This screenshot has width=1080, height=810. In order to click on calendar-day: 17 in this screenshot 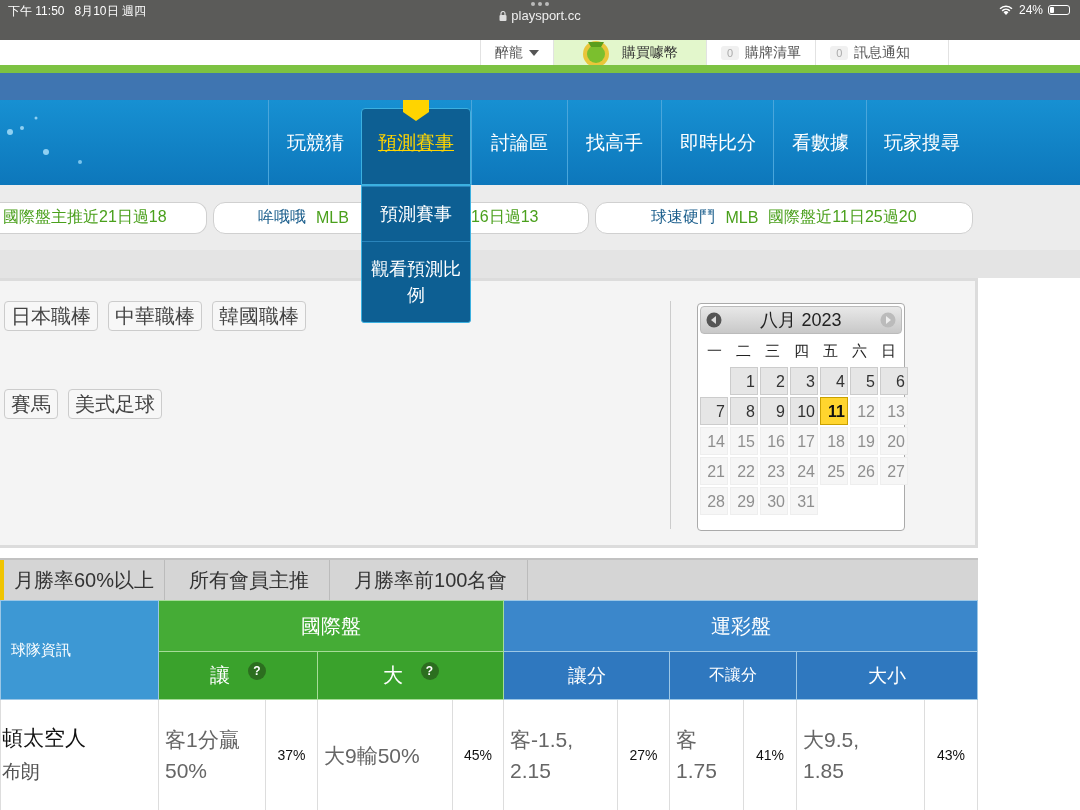, I will do `click(804, 441)`.